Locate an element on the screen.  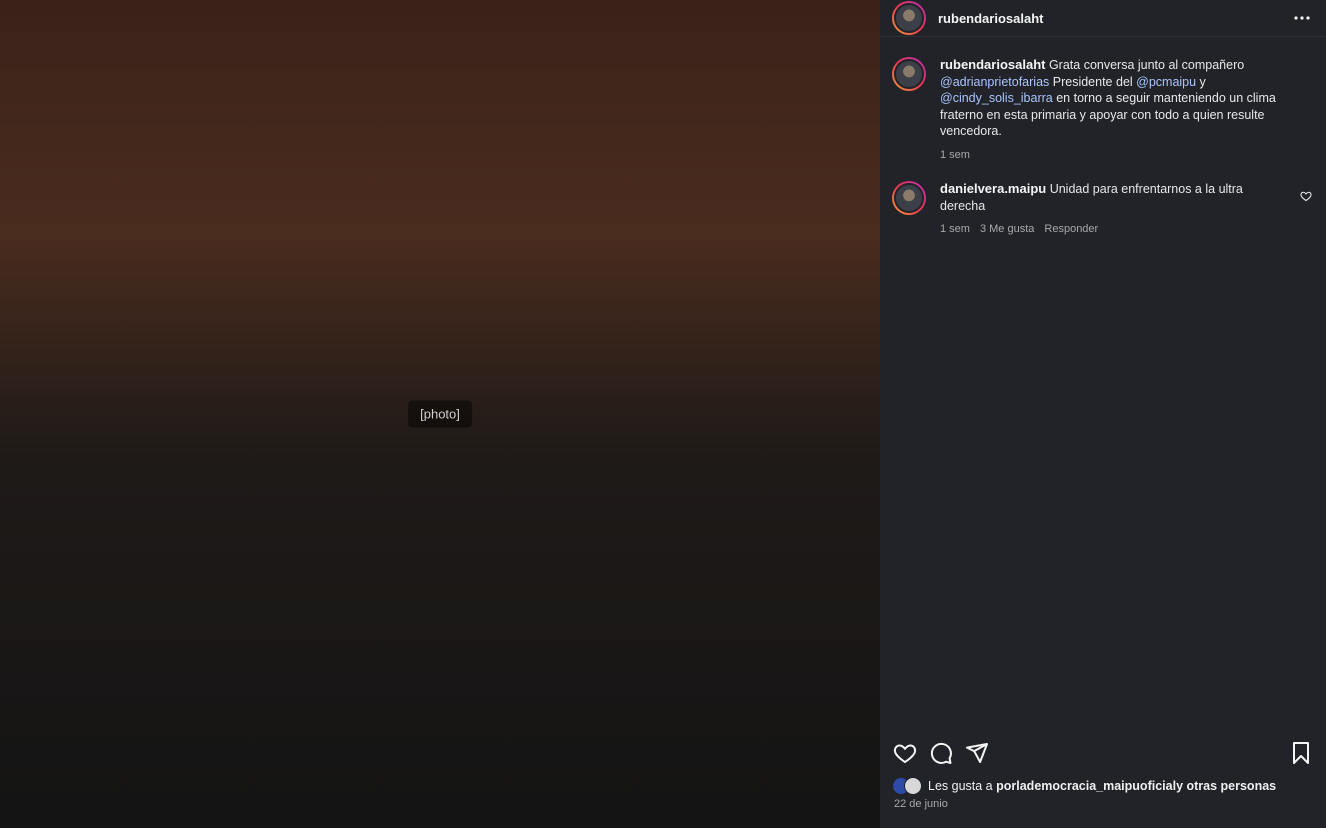
likes-user-link: porlademocracia_maipuoficial is located at coordinates (1086, 786).